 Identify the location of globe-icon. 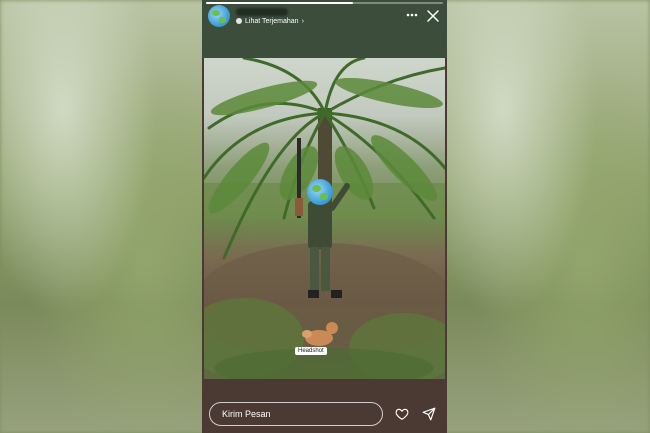
(239, 21).